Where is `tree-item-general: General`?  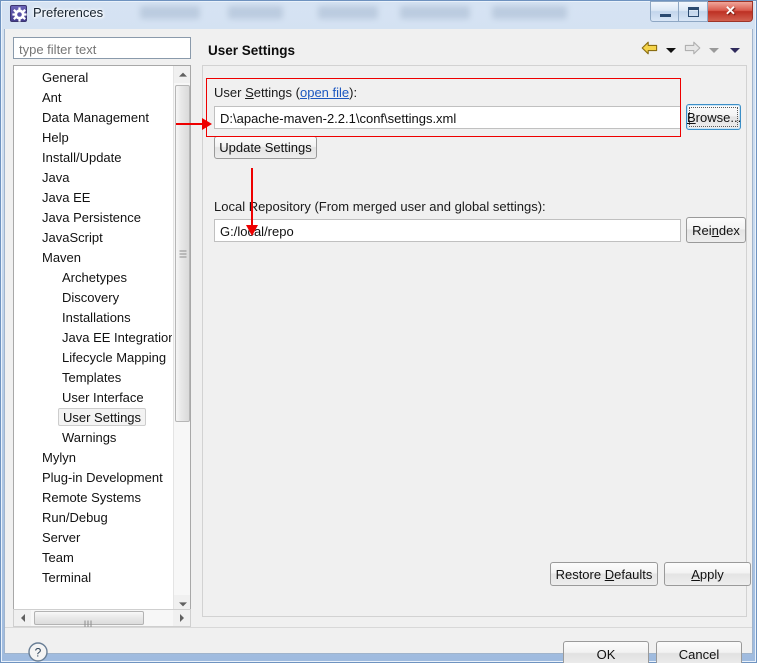
tree-item-general: General is located at coordinates (93, 78).